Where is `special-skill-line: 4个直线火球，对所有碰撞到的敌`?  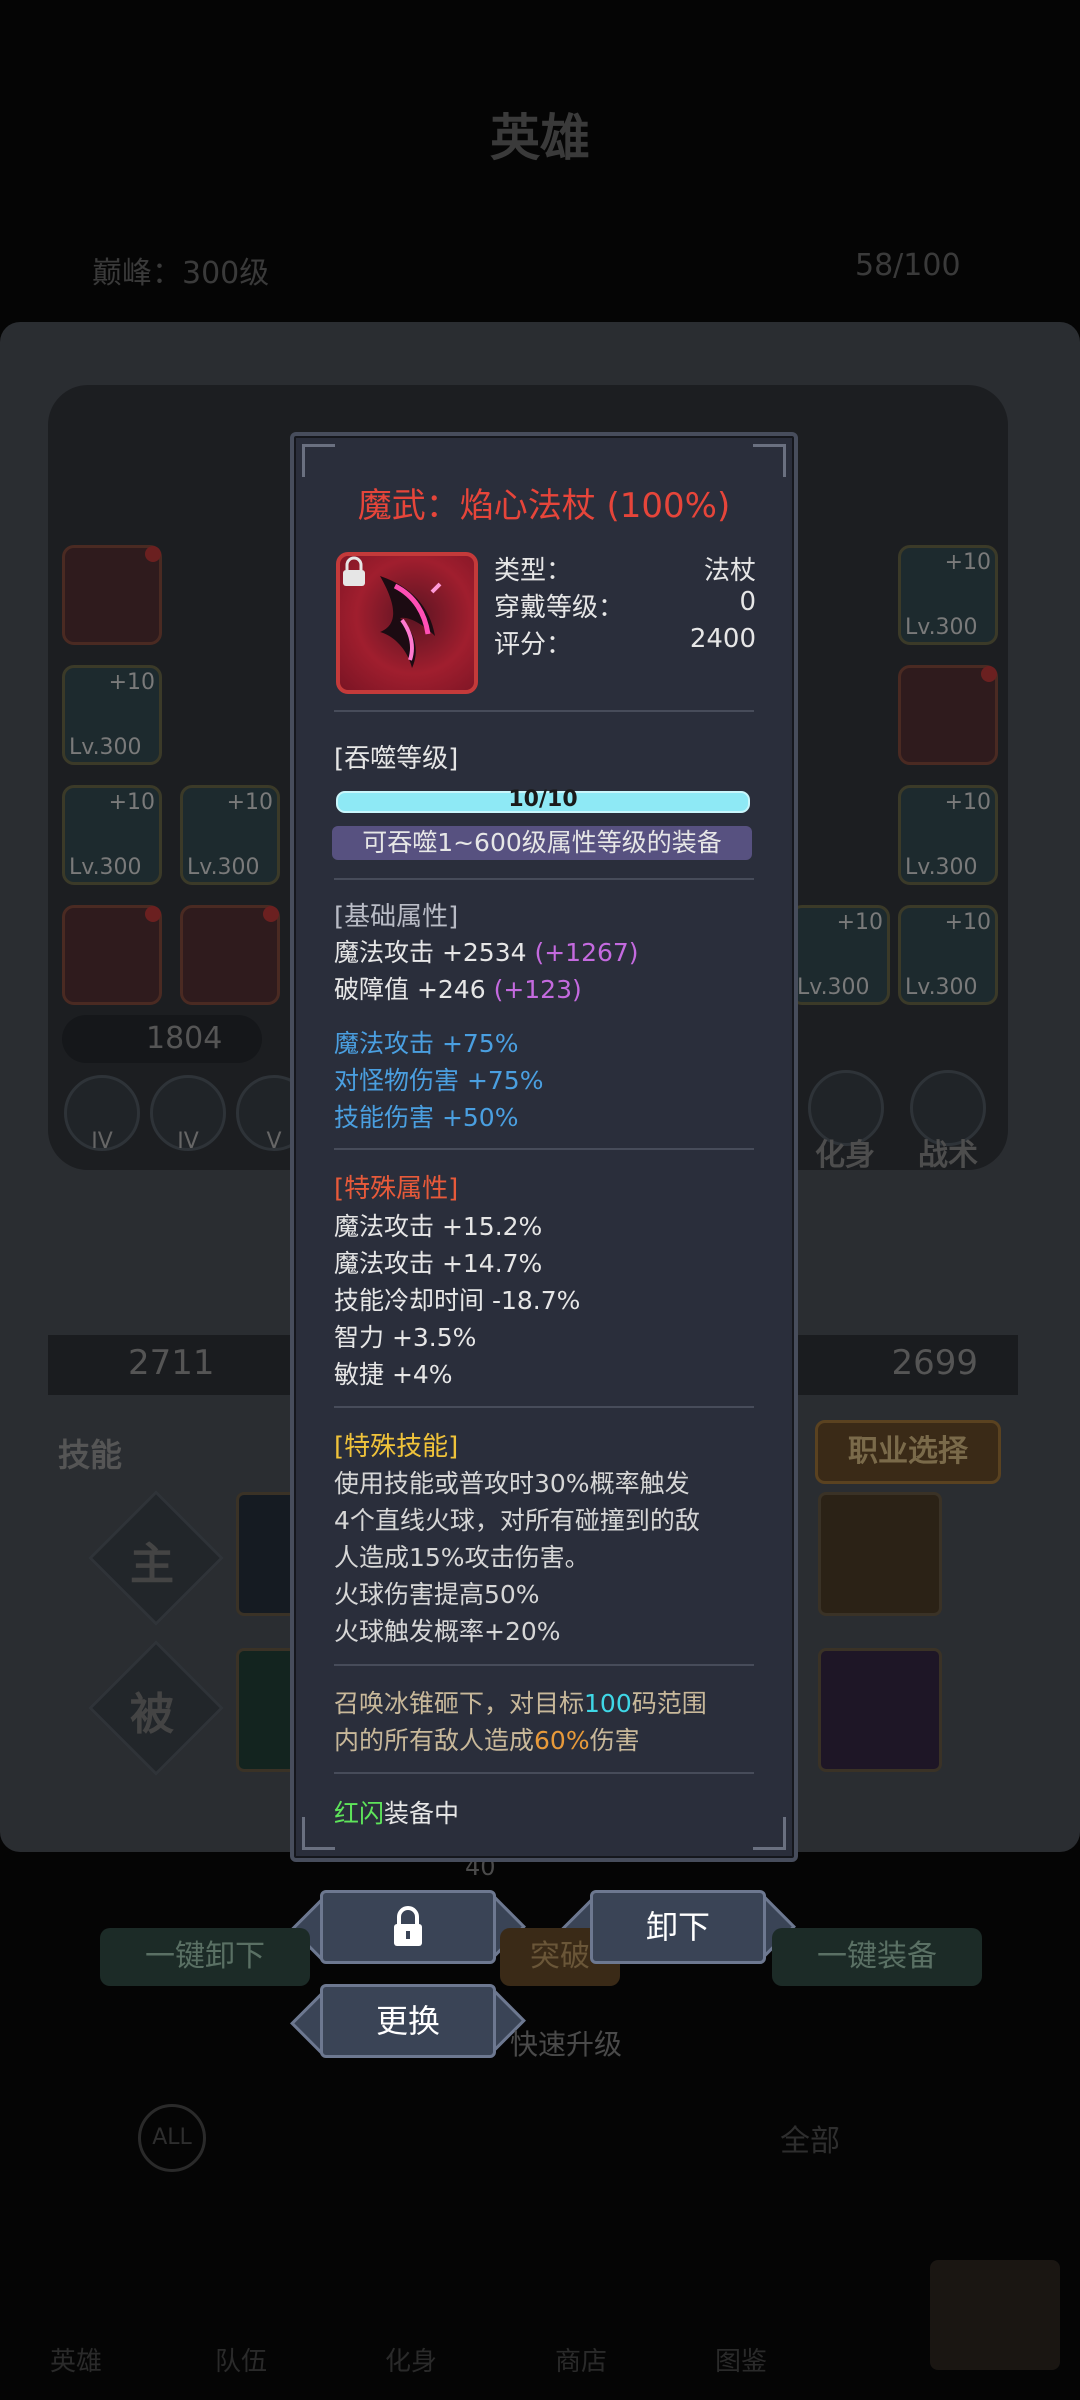 special-skill-line: 4个直线火球，对所有碰撞到的敌 is located at coordinates (517, 1520).